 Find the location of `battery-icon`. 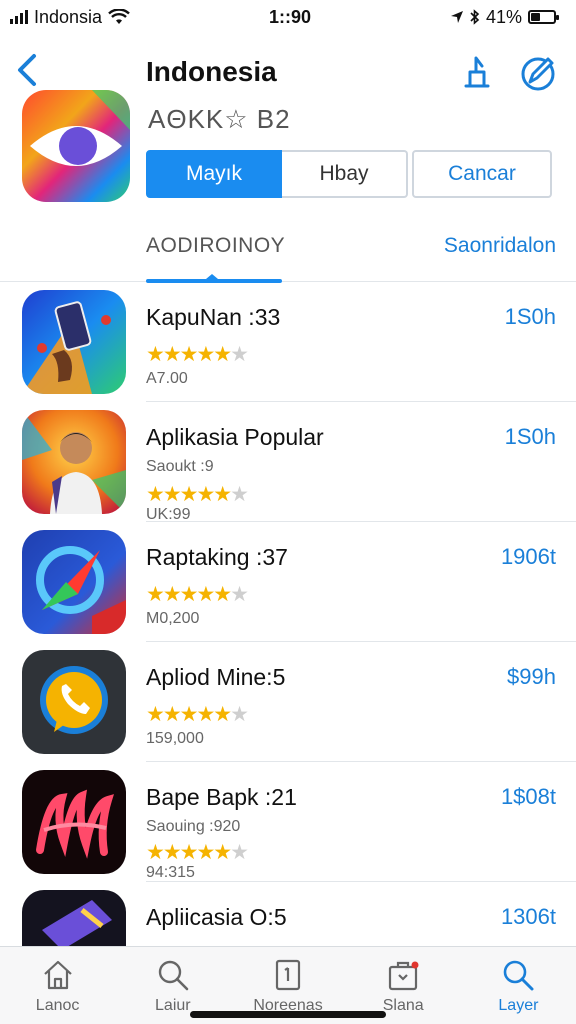

battery-icon is located at coordinates (543, 17).